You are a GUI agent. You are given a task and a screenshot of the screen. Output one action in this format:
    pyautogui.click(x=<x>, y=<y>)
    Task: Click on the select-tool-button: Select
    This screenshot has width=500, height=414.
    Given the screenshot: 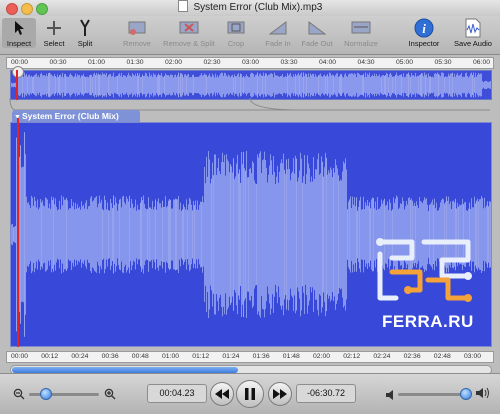 What is the action you would take?
    pyautogui.click(x=54, y=33)
    